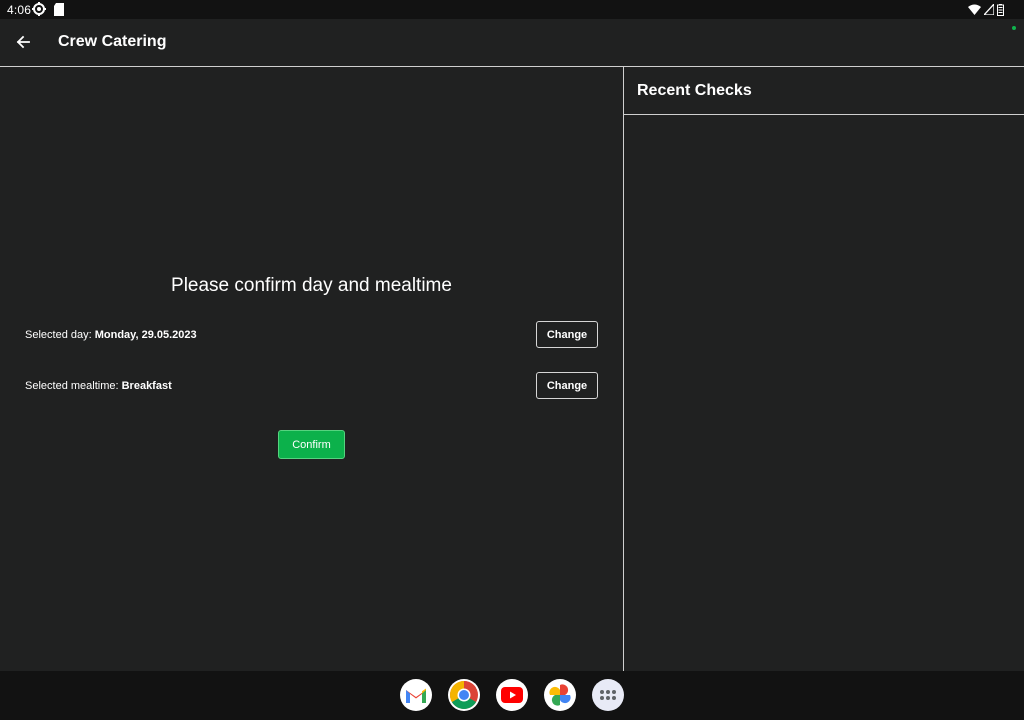  Describe the element at coordinates (112, 41) in the screenshot. I see `app-title: Crew Catering` at that location.